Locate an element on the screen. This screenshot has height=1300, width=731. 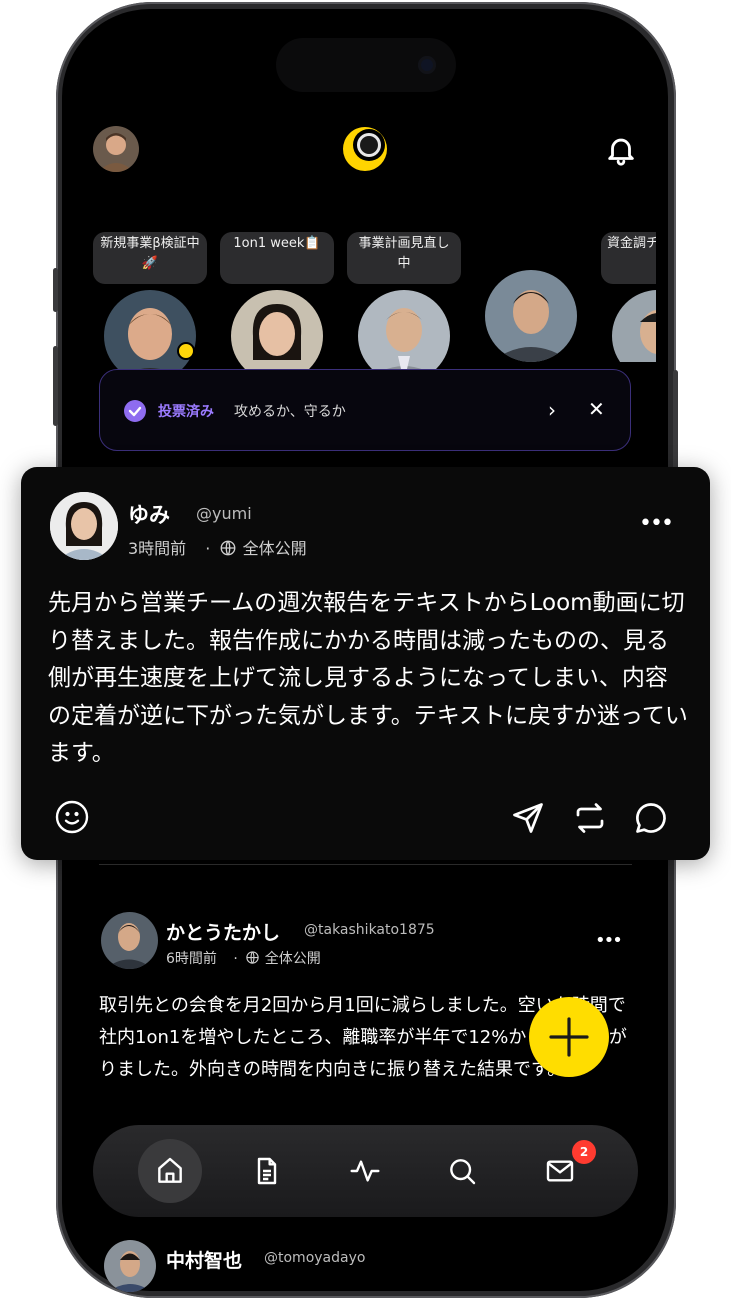
nav-home is located at coordinates (170, 1171).